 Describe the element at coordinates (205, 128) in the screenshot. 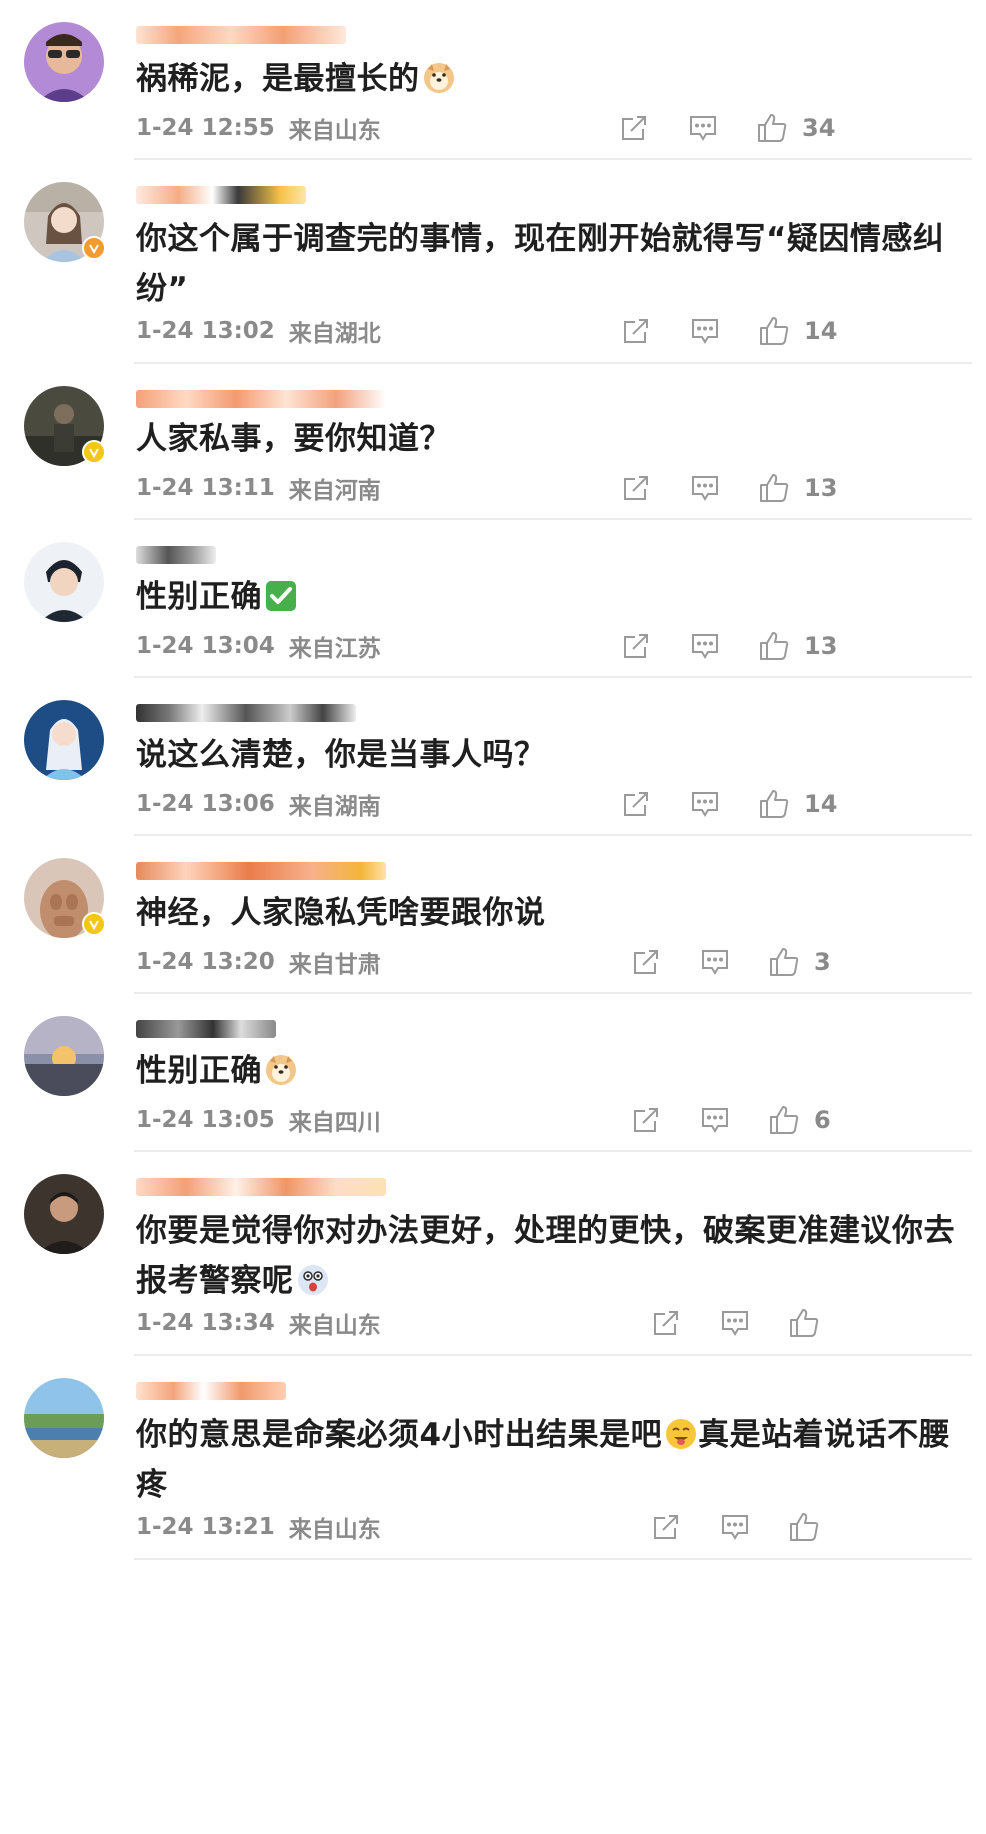

I see `comment-time: 1-24 12:55` at that location.